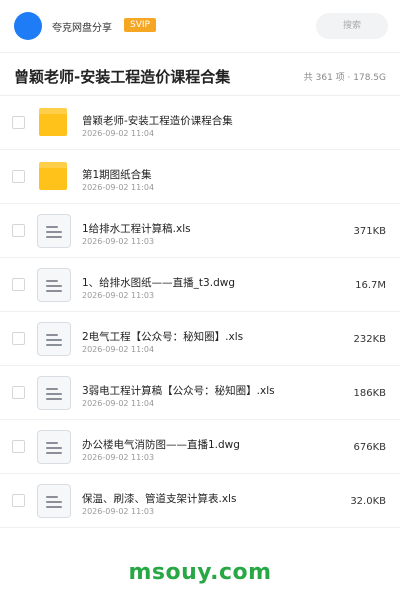 The width and height of the screenshot is (400, 600). I want to click on file-row: 办公楼电气消防图——直播1.dwg 2026-09-02 11:03 676KB, so click(200, 447).